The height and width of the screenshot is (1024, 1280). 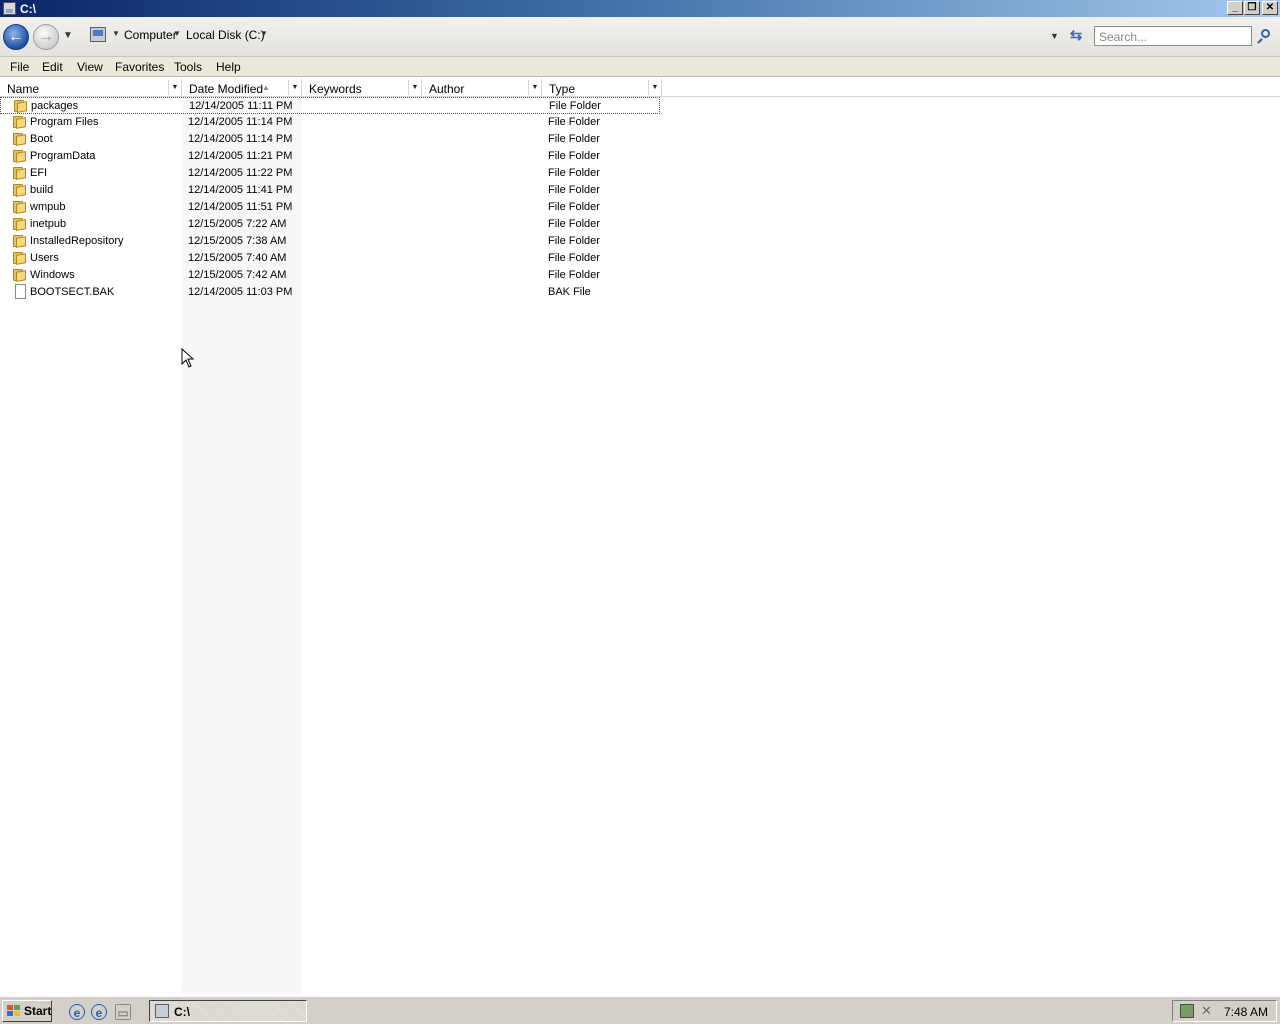 I want to click on file-row: packages 12/14/2005 11:11 PM File Folder, so click(x=330, y=105).